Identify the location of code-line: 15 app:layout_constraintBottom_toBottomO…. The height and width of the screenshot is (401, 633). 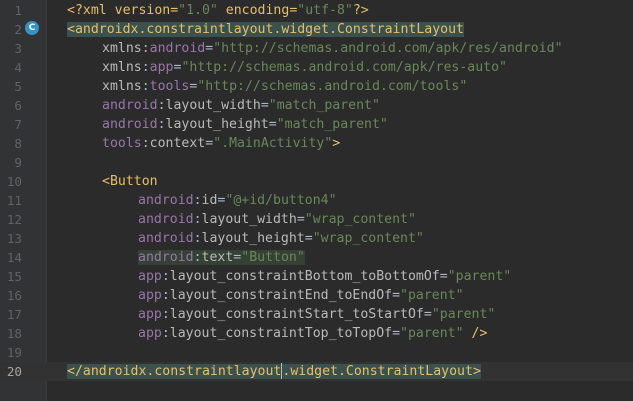
(316, 276).